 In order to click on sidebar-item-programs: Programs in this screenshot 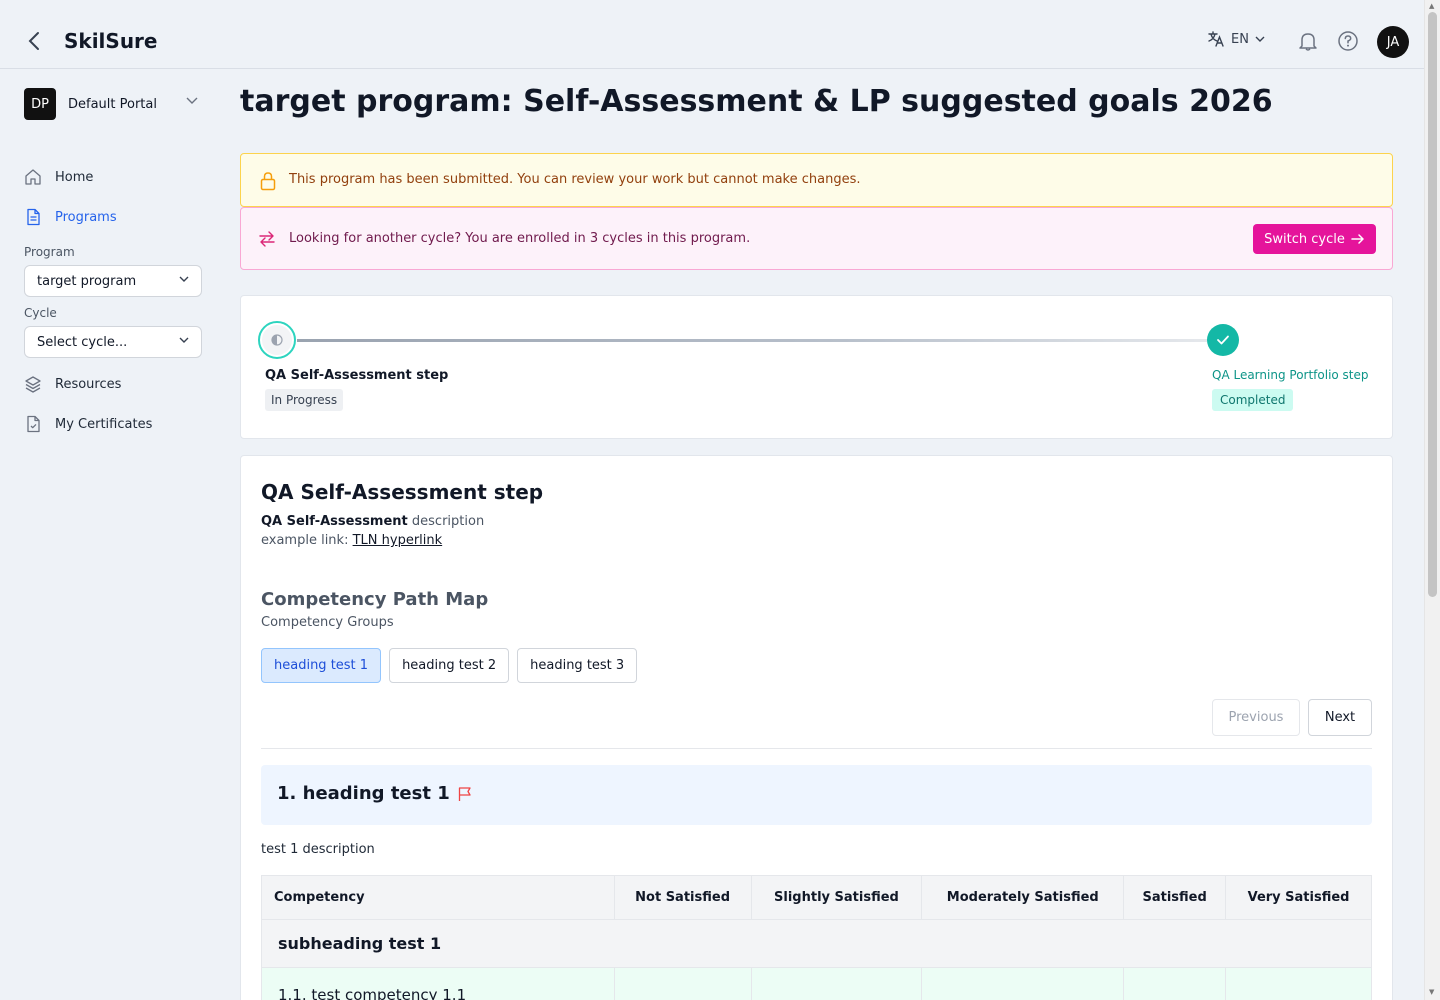, I will do `click(70, 217)`.